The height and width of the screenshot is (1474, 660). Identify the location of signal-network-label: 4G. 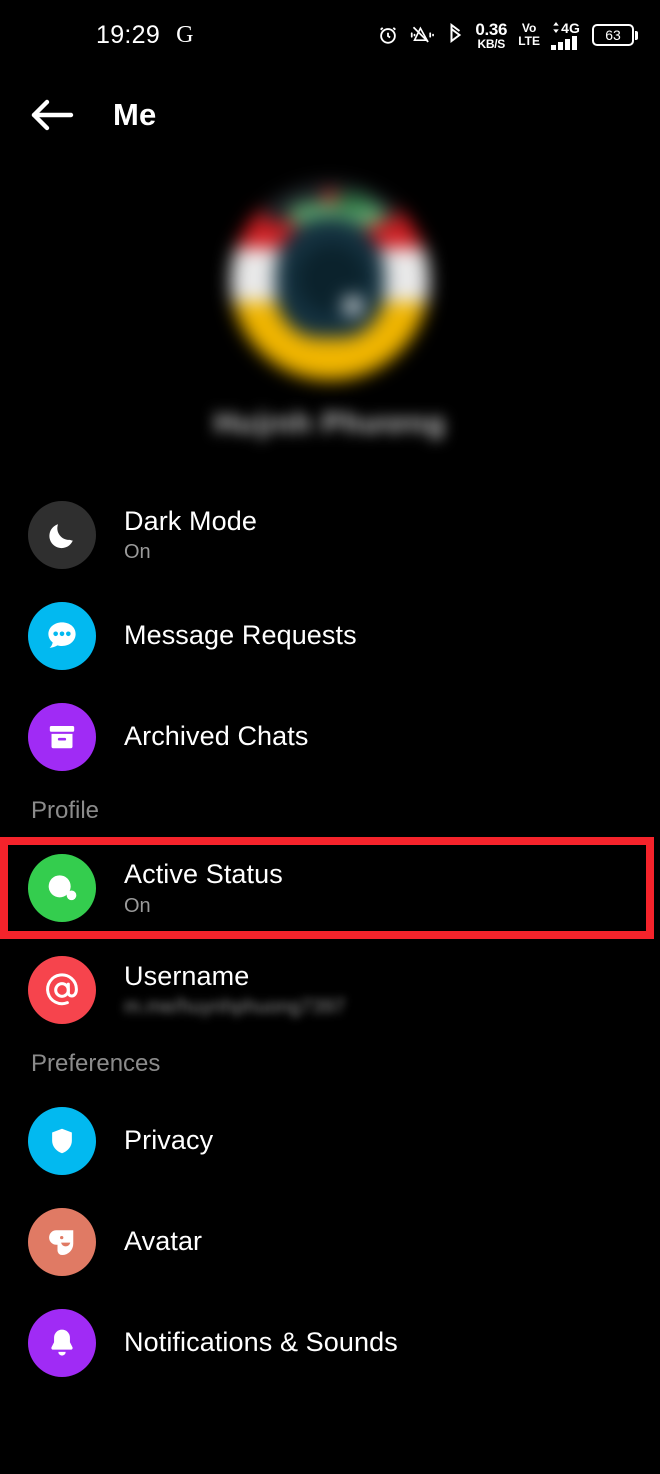
(570, 27).